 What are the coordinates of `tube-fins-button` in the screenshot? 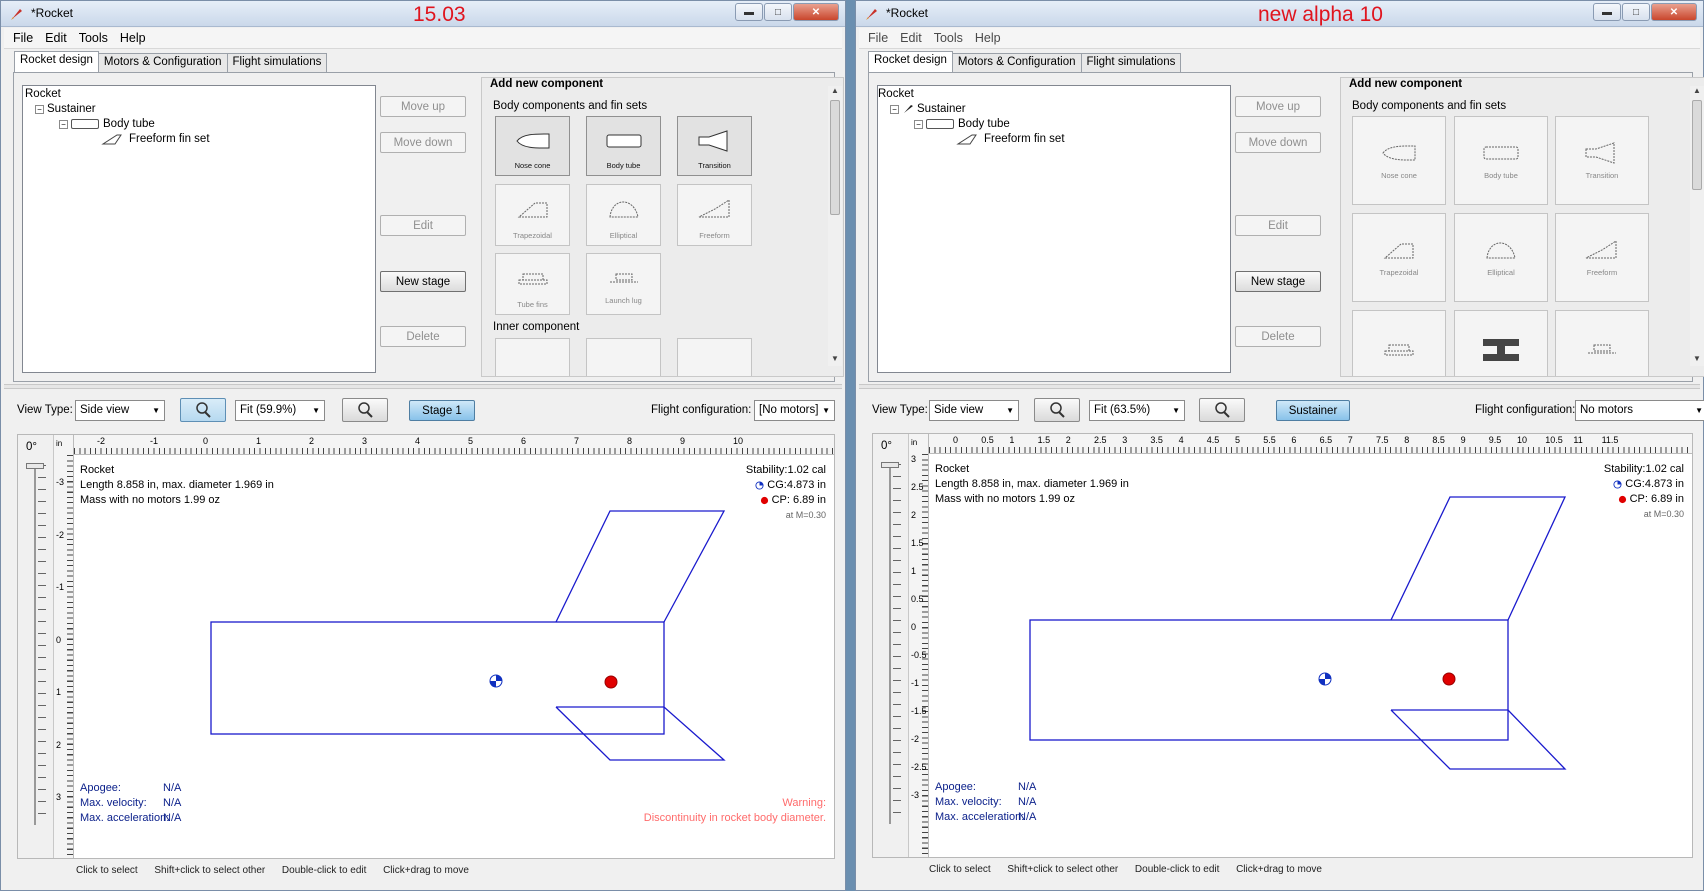 It's located at (1399, 343).